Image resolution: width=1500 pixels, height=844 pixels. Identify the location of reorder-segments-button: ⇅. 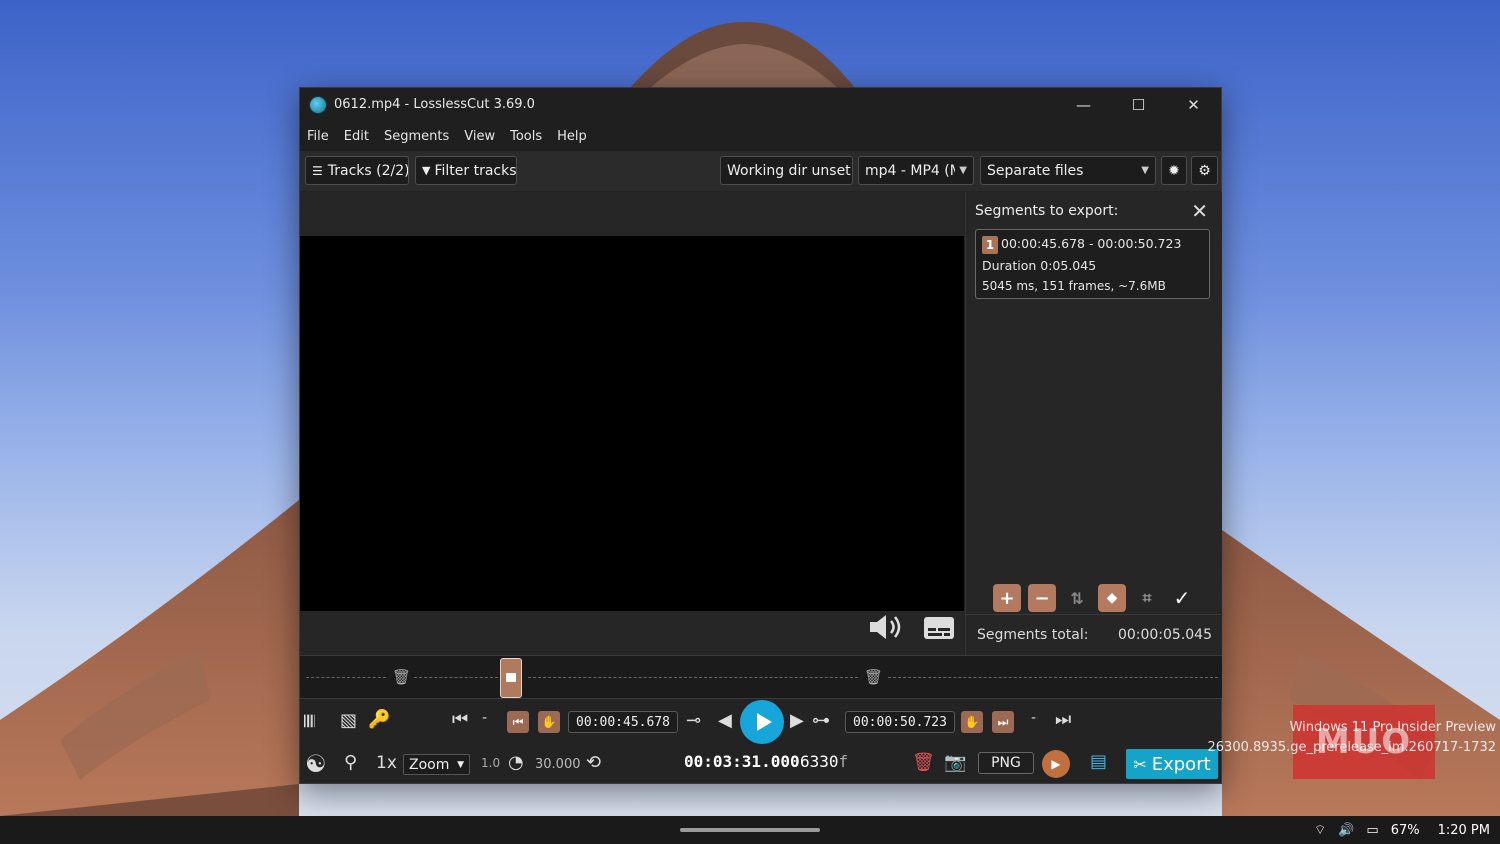
(1077, 598).